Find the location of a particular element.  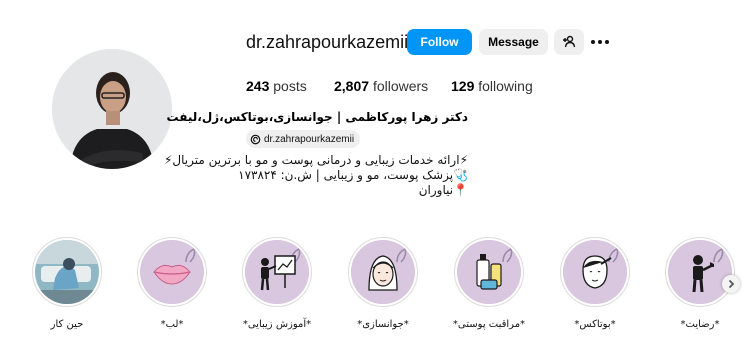

followers-label: followers is located at coordinates (400, 86).